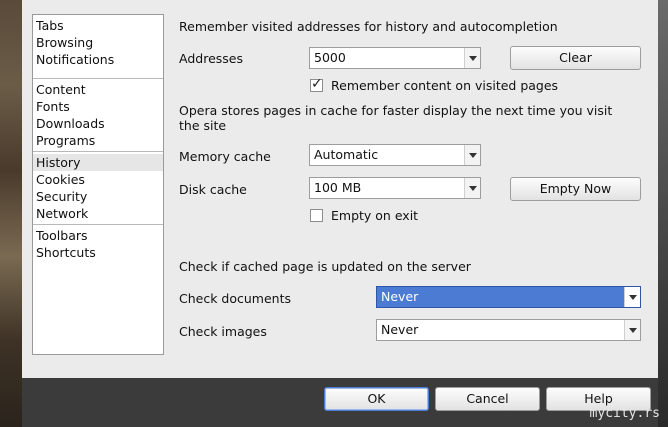 The height and width of the screenshot is (427, 668). Describe the element at coordinates (400, 329) in the screenshot. I see `check-images-value: Never` at that location.